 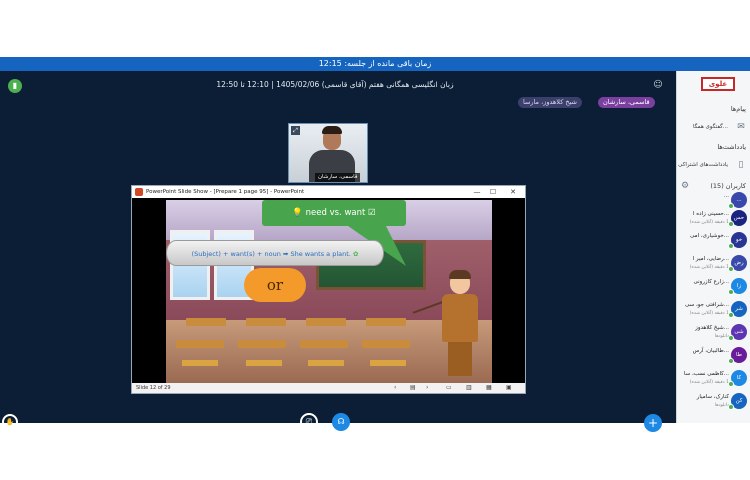 I want to click on user-list-item: شیخ کلاهدوز... دانلودها شی, so click(x=713, y=334).